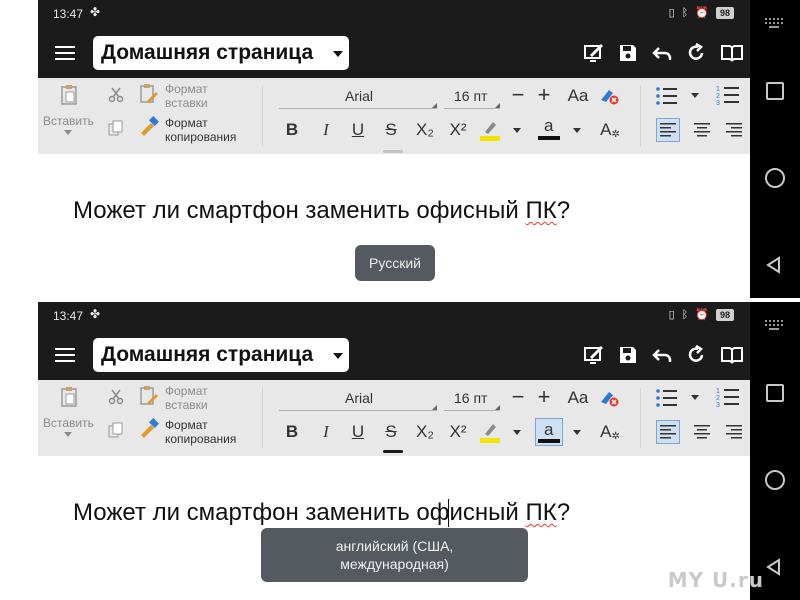 The image size is (800, 600). Describe the element at coordinates (68, 434) in the screenshot. I see `paste-dropdown-icon` at that location.